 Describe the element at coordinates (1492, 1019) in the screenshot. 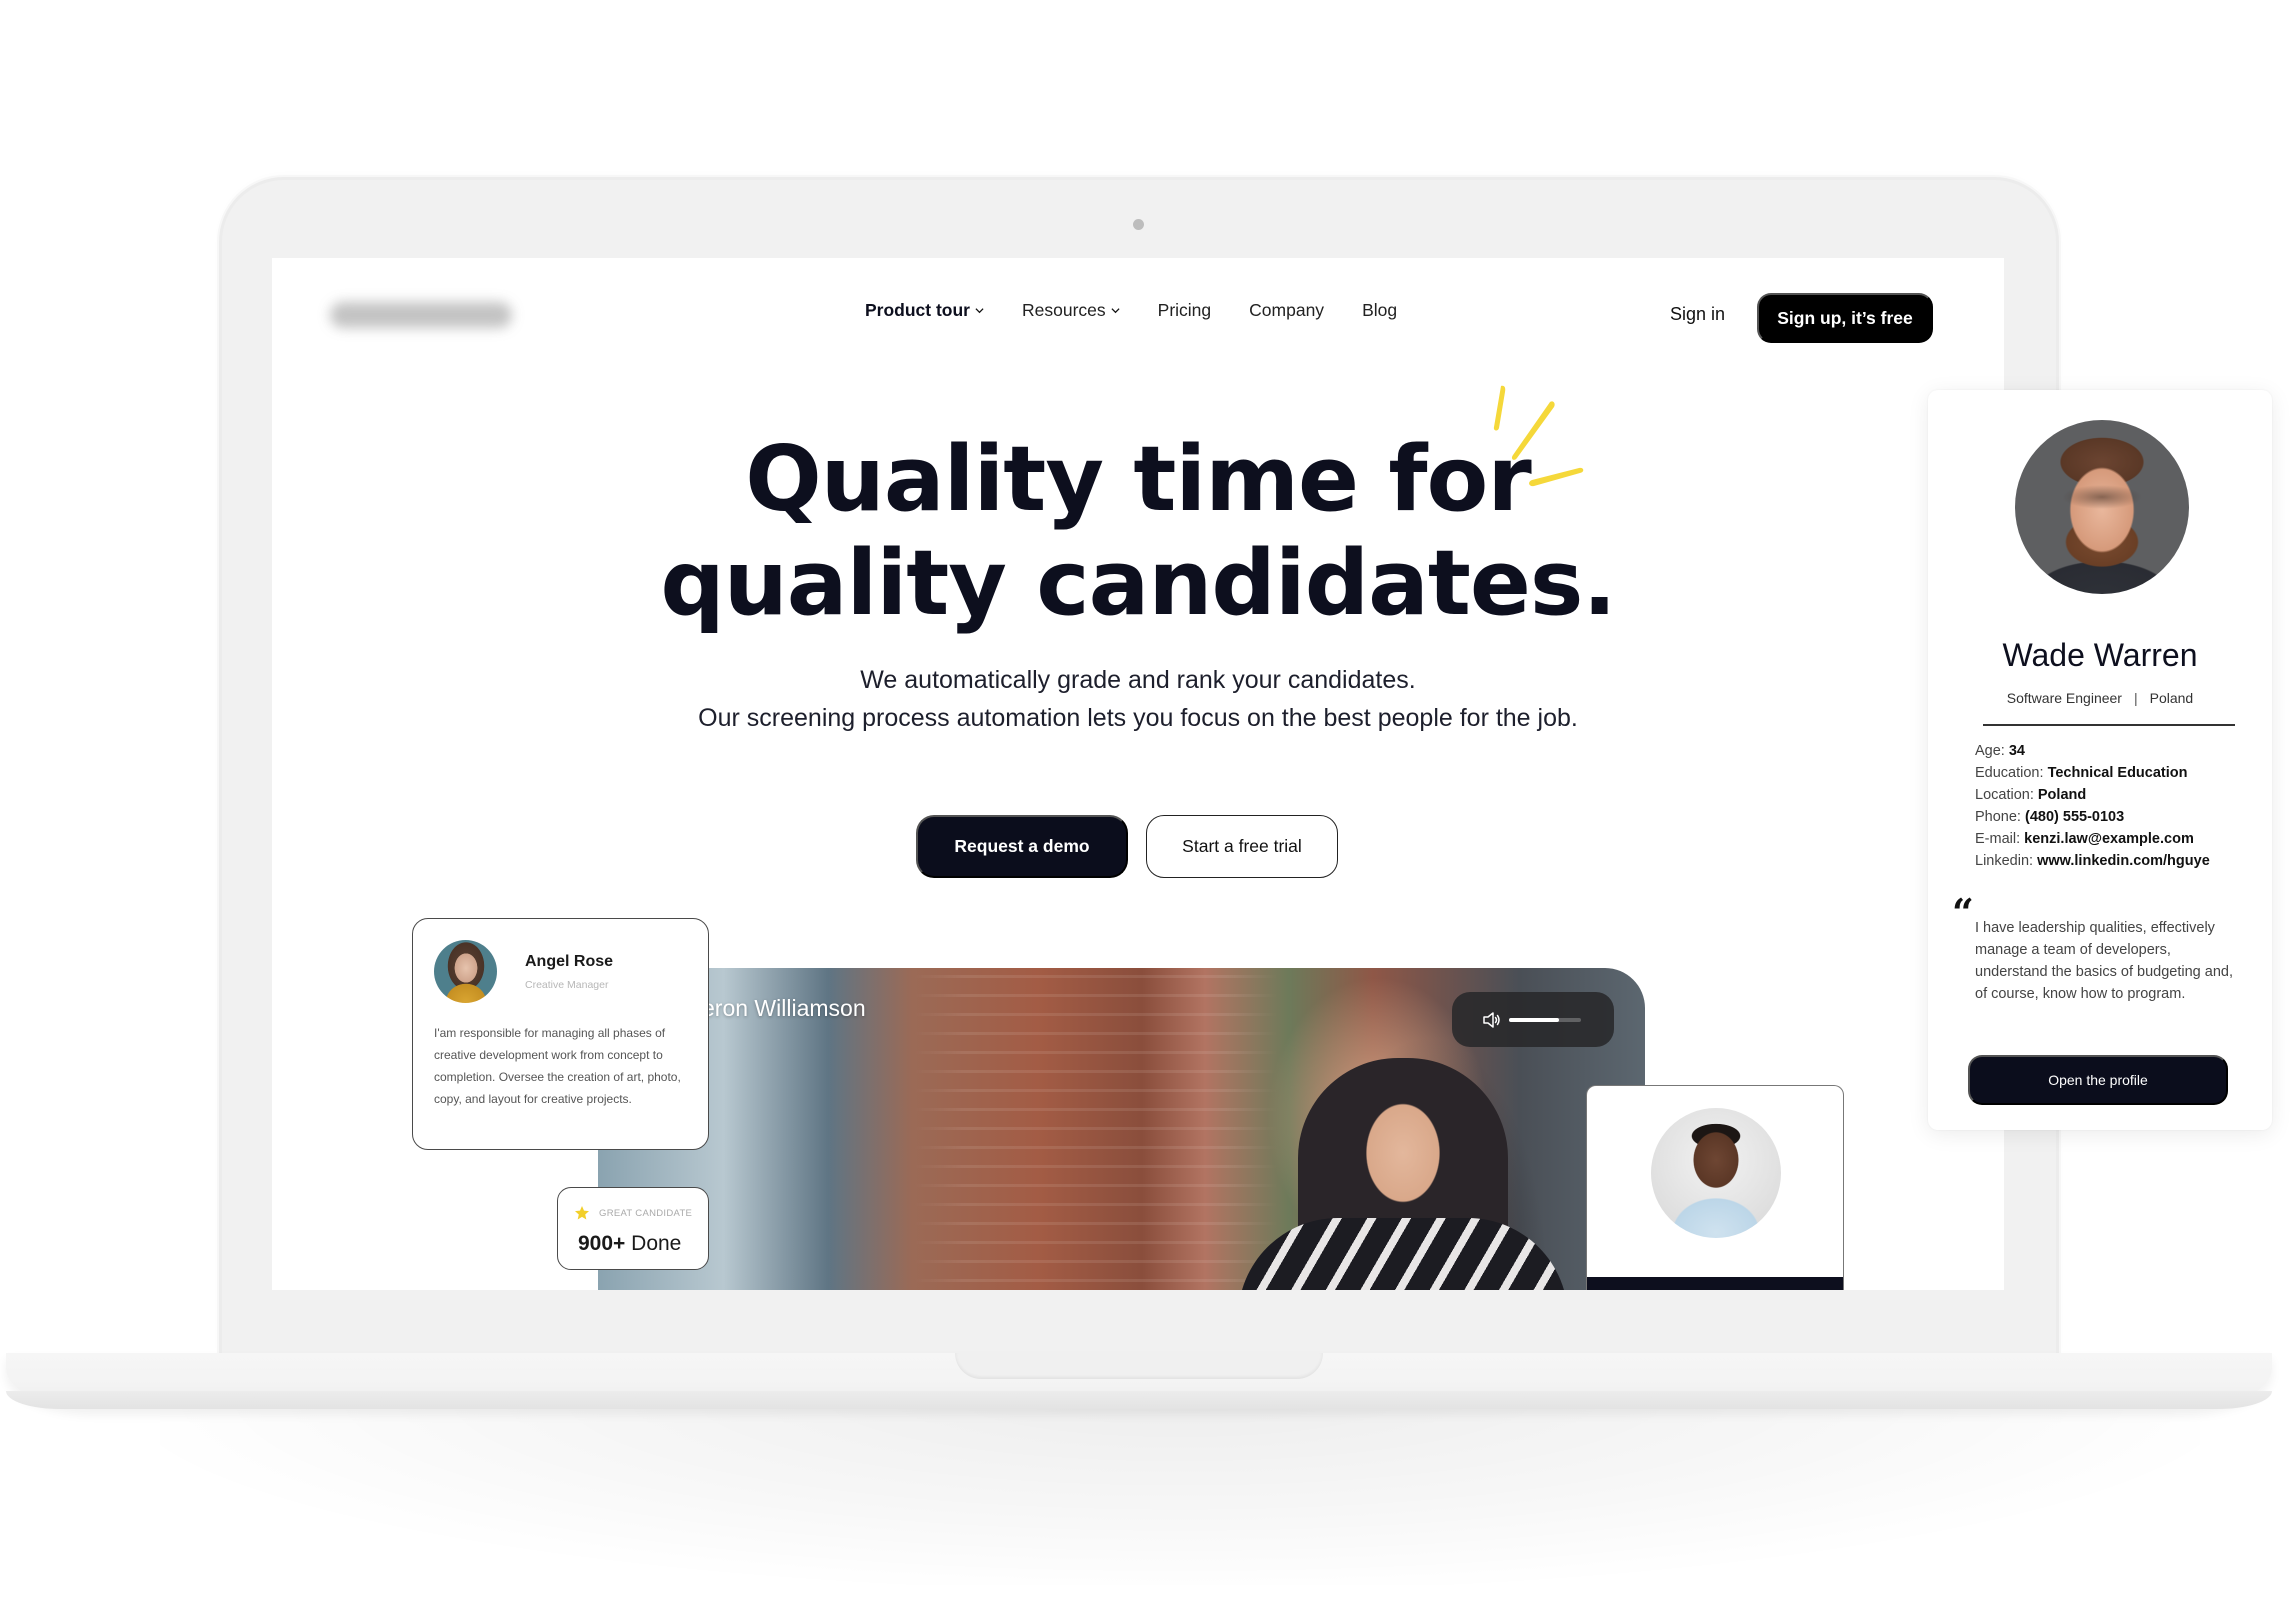

I see `speaker-icon` at that location.